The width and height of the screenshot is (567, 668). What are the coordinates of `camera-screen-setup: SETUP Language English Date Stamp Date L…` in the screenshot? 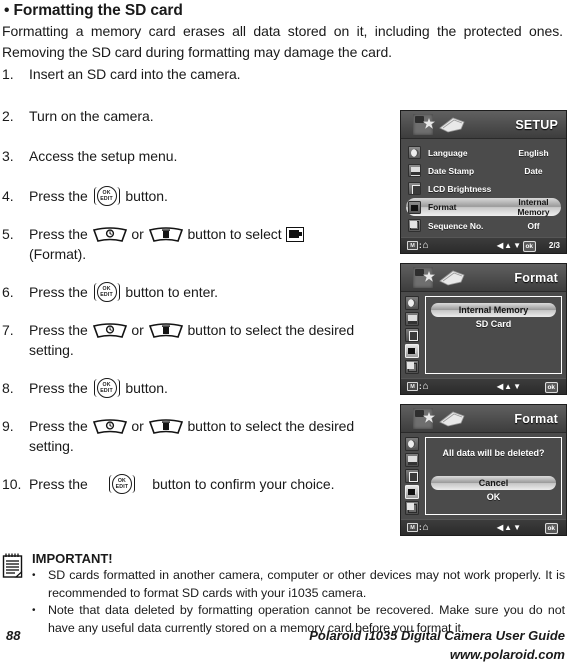 It's located at (483, 182).